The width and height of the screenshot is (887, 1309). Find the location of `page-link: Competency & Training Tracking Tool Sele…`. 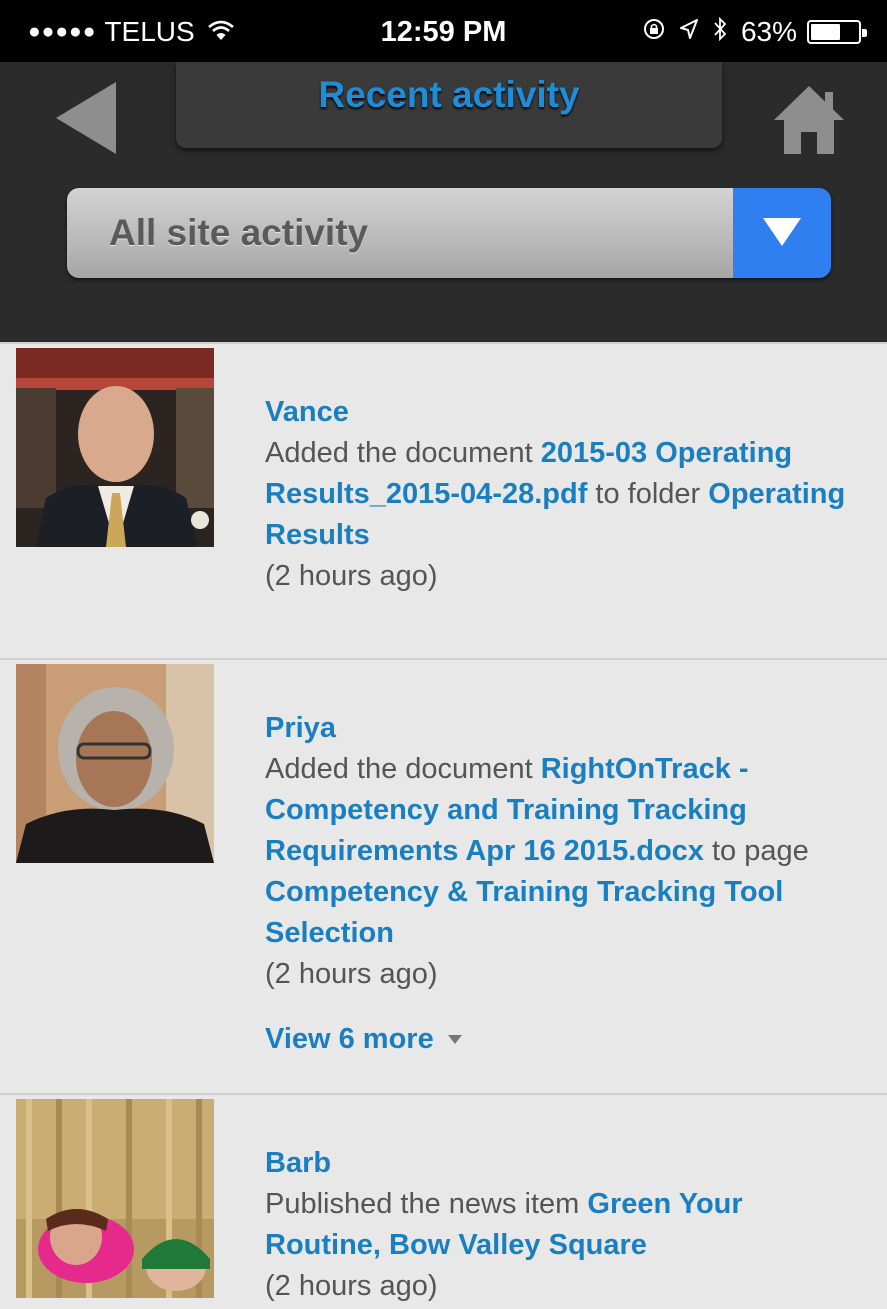

page-link: Competency & Training Tracking Tool Sele… is located at coordinates (524, 912).